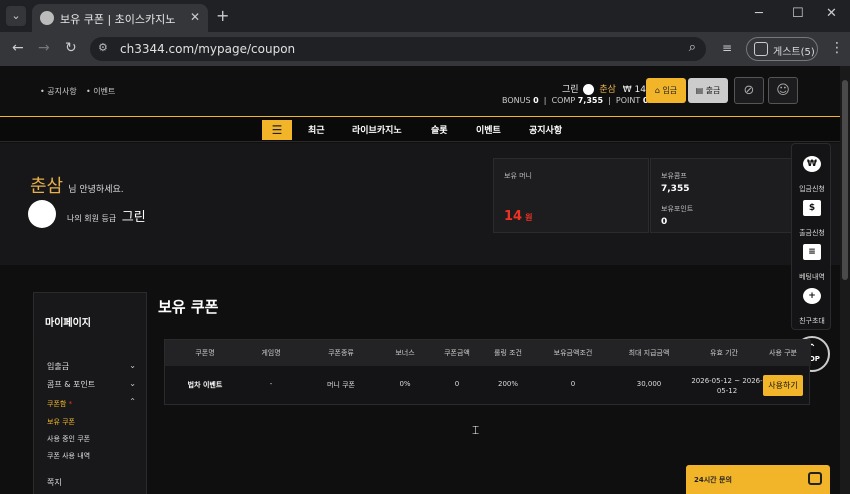 This screenshot has width=850, height=494. What do you see at coordinates (398, 49) in the screenshot?
I see `address-bar: ⚙ ch3344.com/mypage/coupon ⌕` at bounding box center [398, 49].